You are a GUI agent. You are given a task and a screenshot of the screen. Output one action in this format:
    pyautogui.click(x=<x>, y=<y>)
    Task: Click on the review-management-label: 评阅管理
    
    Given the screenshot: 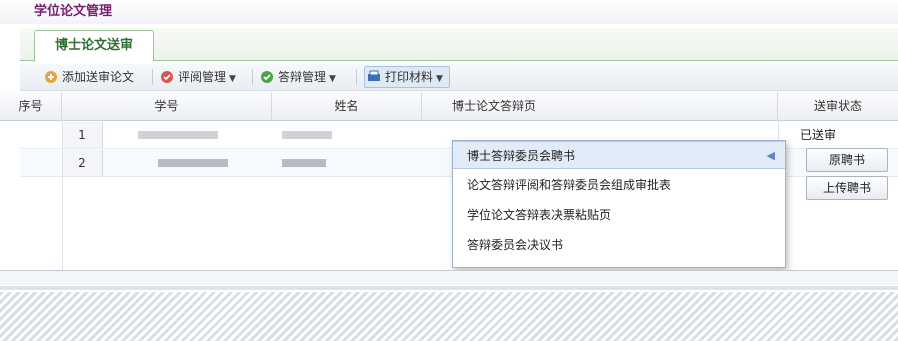 What is the action you would take?
    pyautogui.click(x=202, y=77)
    